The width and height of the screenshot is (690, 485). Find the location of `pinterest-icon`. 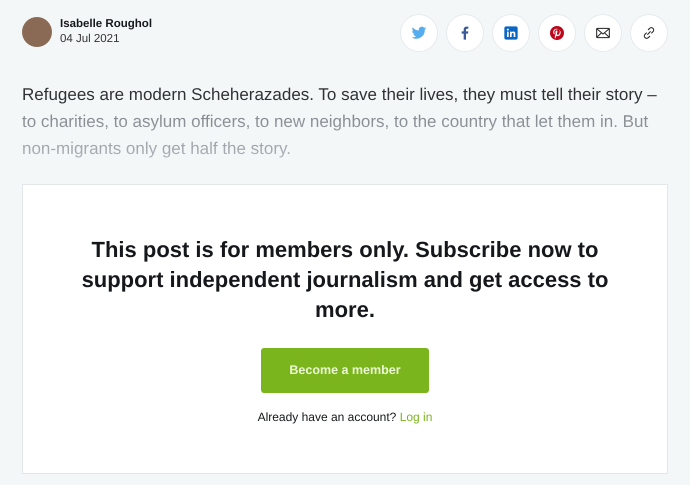

pinterest-icon is located at coordinates (557, 33).